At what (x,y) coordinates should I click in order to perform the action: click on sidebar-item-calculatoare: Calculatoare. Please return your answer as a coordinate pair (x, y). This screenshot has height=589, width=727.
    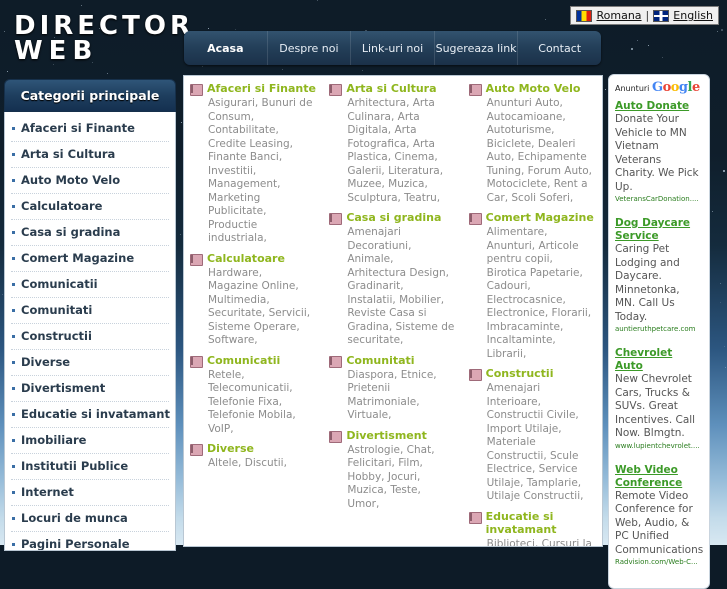
    Looking at the image, I should click on (90, 207).